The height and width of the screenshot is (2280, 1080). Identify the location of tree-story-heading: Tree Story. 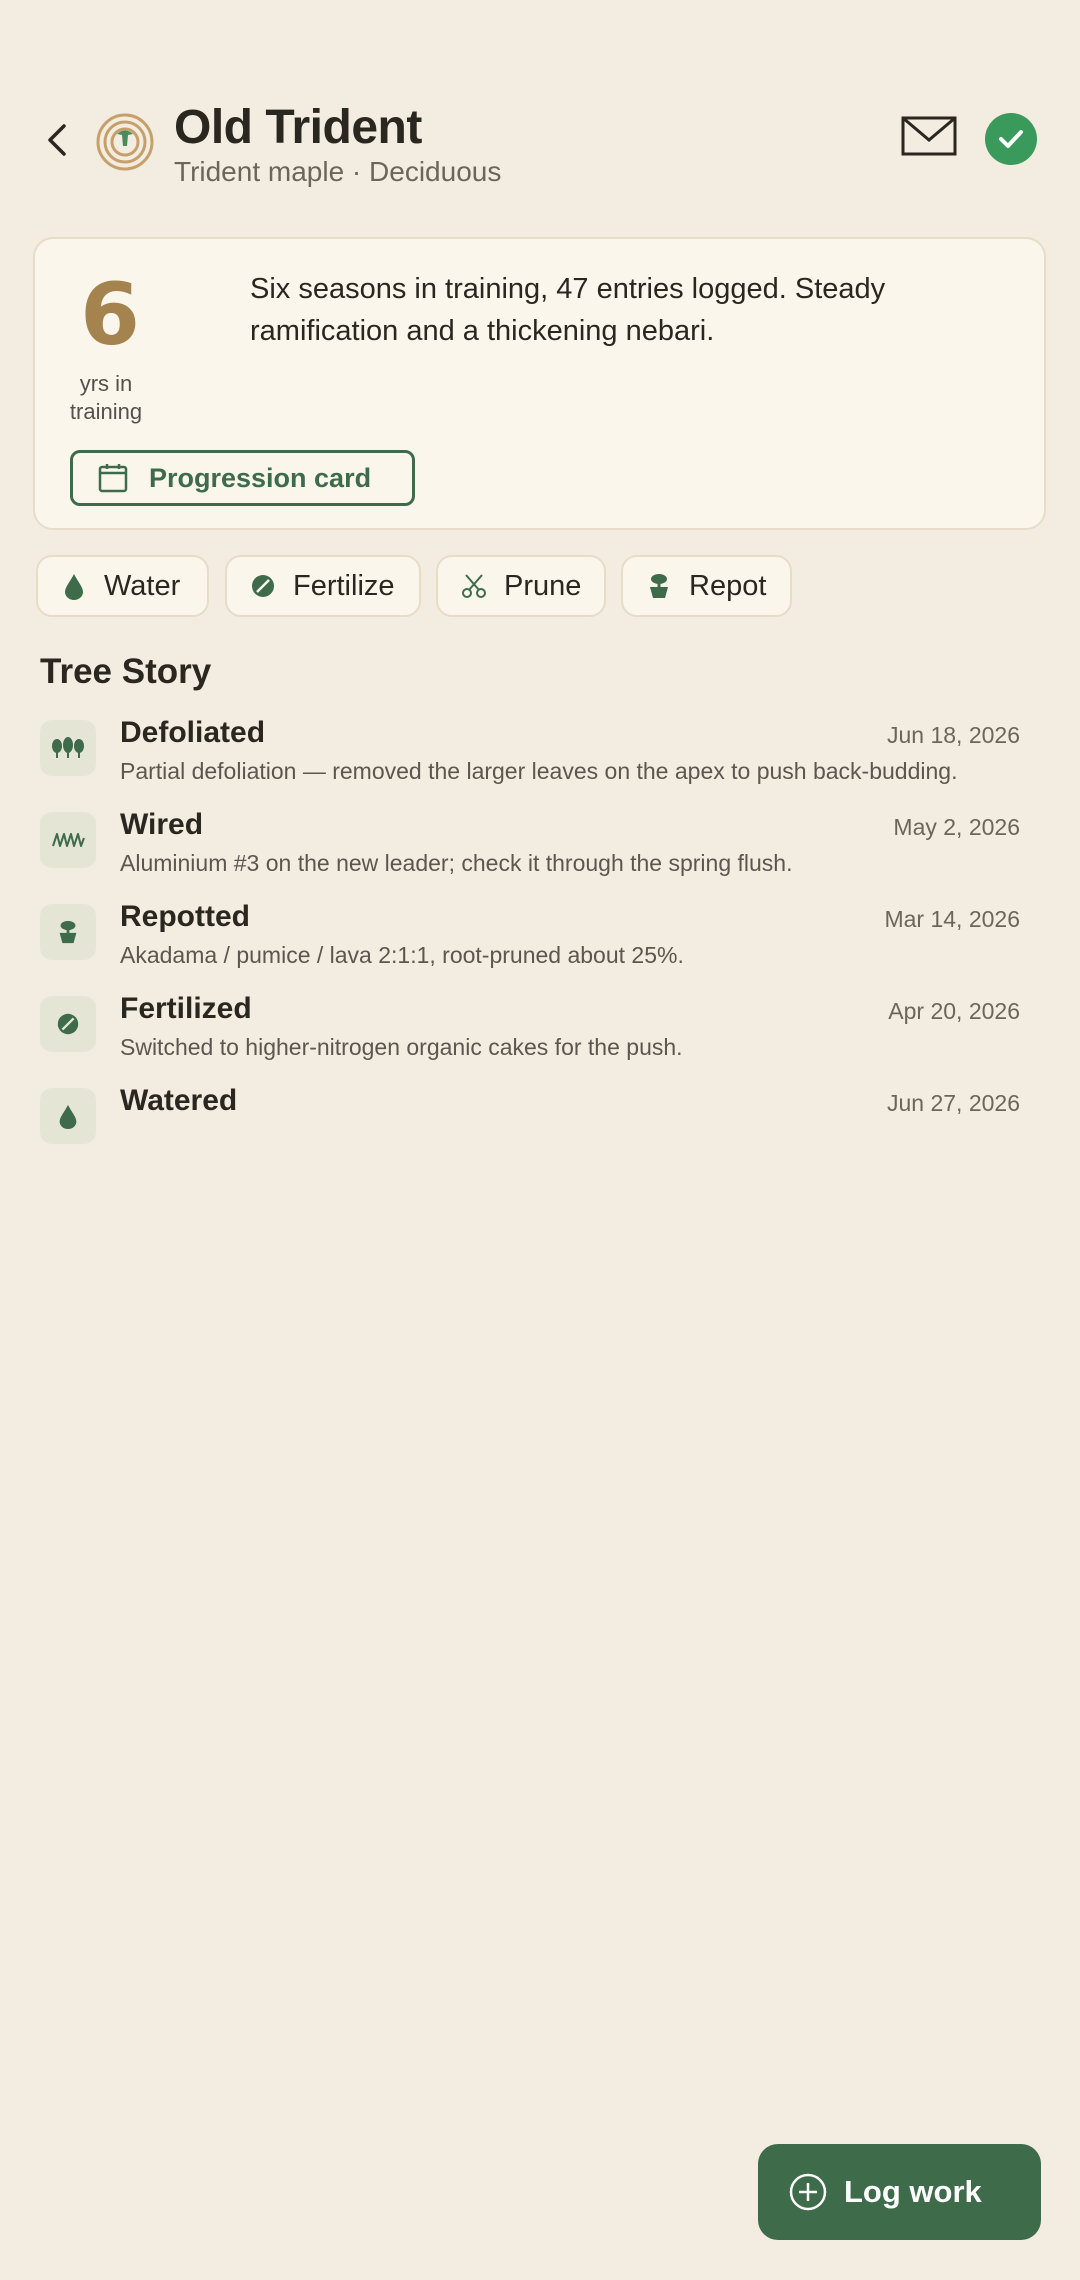
(126, 671).